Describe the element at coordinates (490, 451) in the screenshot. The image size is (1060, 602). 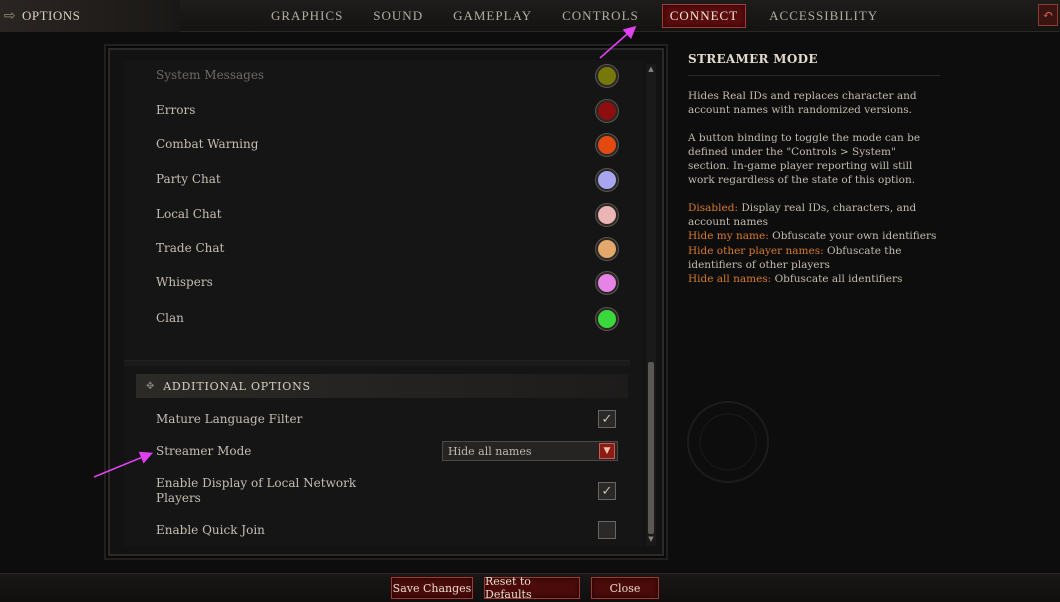
I see `dropdown-value: Hide all names` at that location.